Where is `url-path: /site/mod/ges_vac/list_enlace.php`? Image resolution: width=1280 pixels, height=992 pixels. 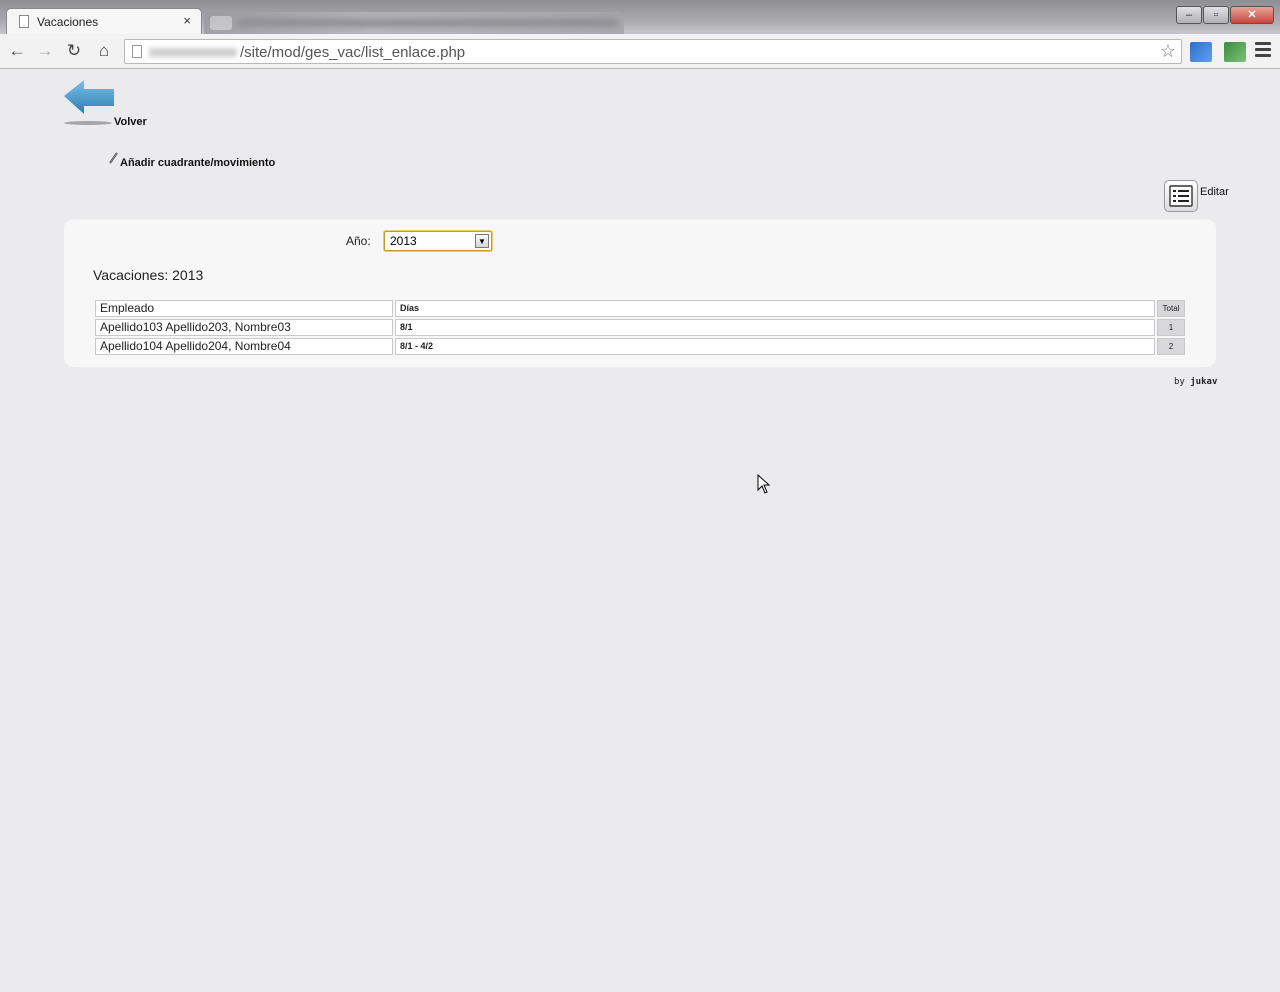
url-path: /site/mod/ges_vac/list_enlace.php is located at coordinates (353, 52).